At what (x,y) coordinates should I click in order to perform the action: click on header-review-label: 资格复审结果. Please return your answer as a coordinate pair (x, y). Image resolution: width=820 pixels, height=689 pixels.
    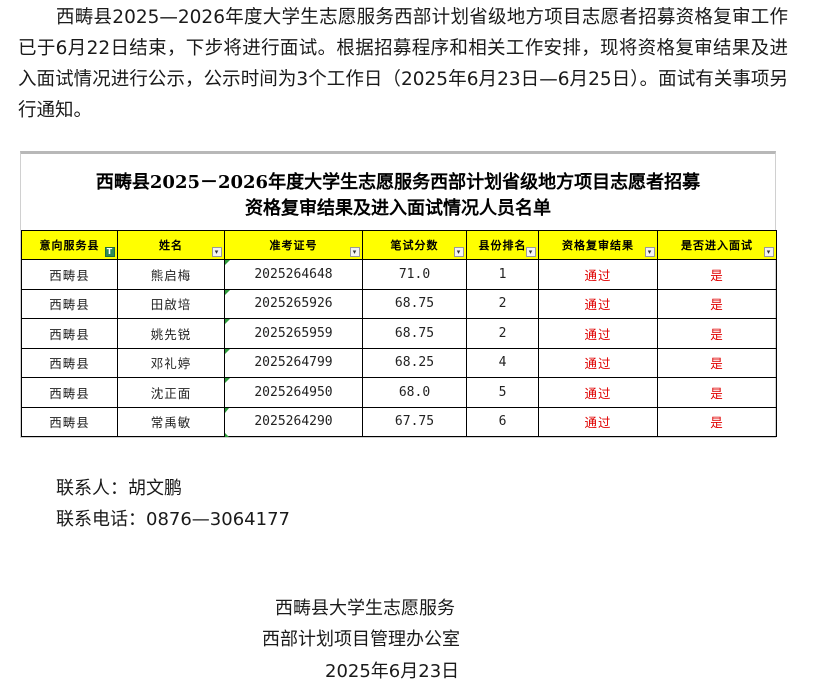
    Looking at the image, I should click on (598, 245).